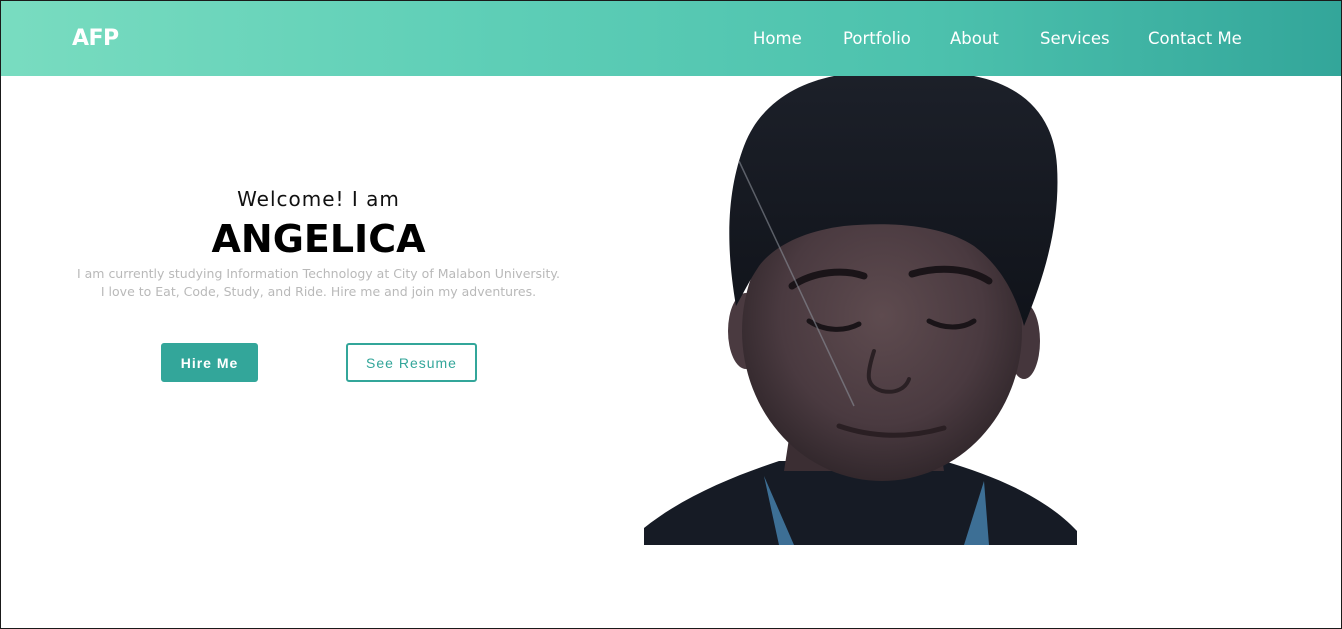  Describe the element at coordinates (877, 38) in the screenshot. I see `nav-portfolio-link: Portfolio` at that location.